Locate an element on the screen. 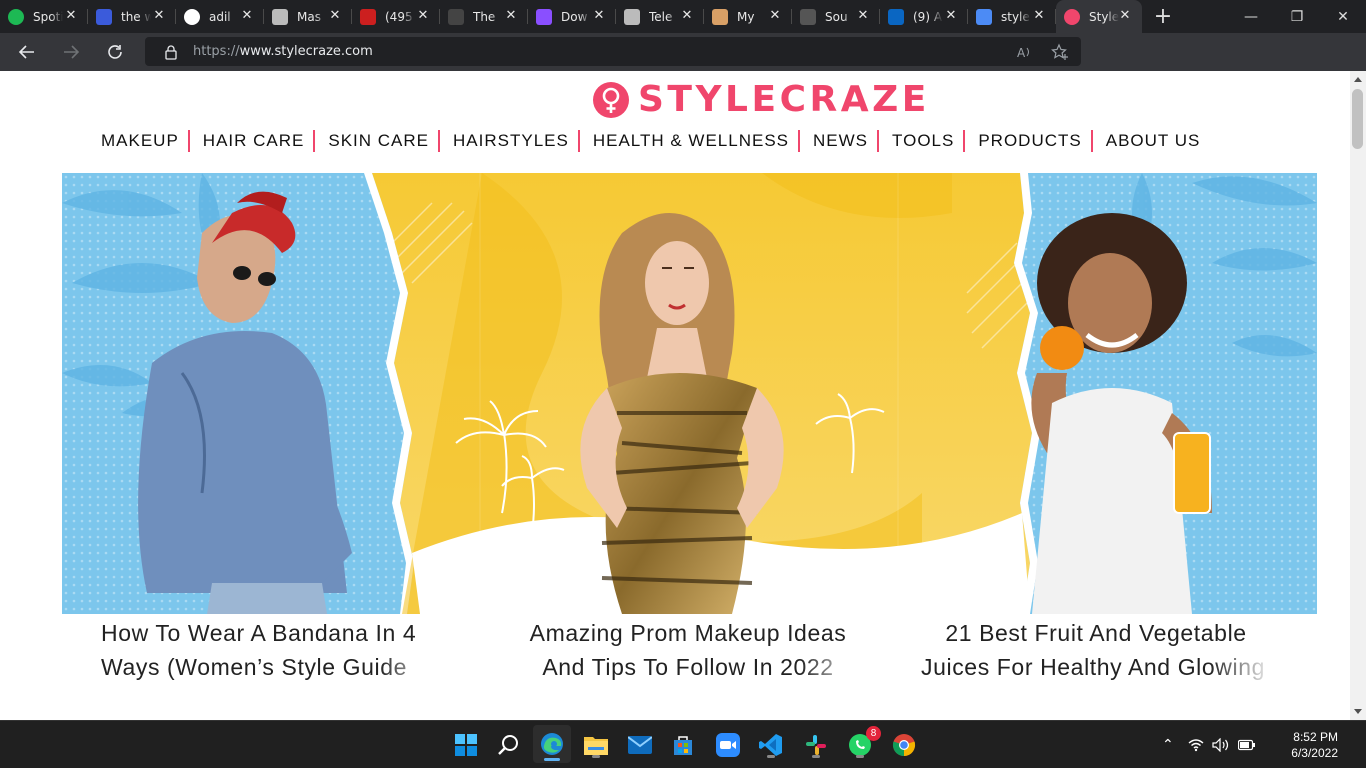 This screenshot has width=1366, height=769. tab-title: Tele is located at coordinates (661, 16).